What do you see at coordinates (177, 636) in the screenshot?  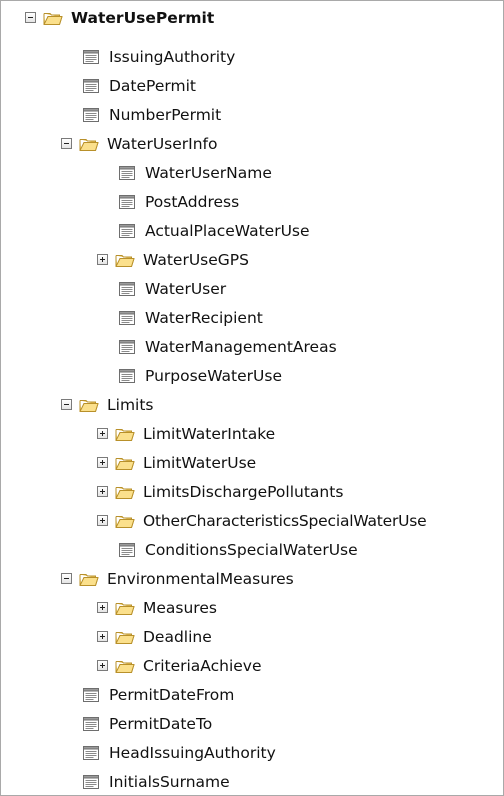 I see `tree-node-label: Deadline` at bounding box center [177, 636].